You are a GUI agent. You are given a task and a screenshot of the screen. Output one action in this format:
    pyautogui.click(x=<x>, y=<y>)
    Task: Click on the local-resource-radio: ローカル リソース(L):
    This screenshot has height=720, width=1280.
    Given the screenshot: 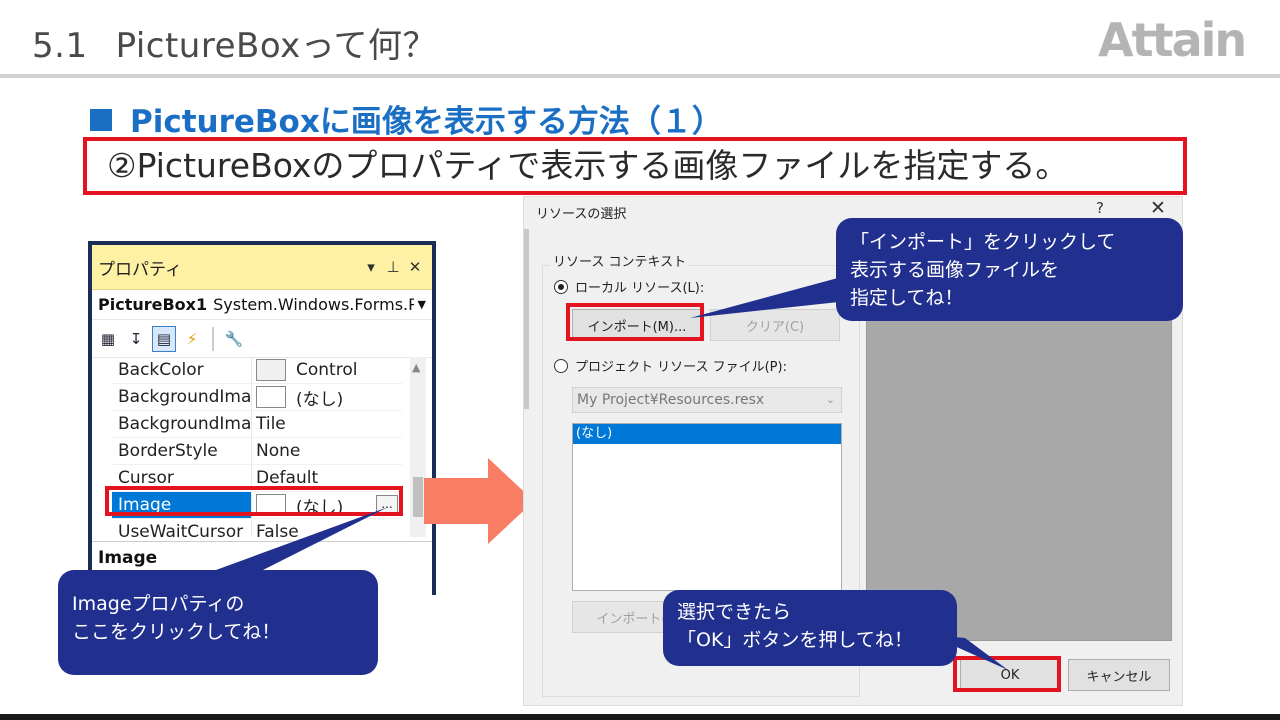 What is the action you would take?
    pyautogui.click(x=629, y=286)
    